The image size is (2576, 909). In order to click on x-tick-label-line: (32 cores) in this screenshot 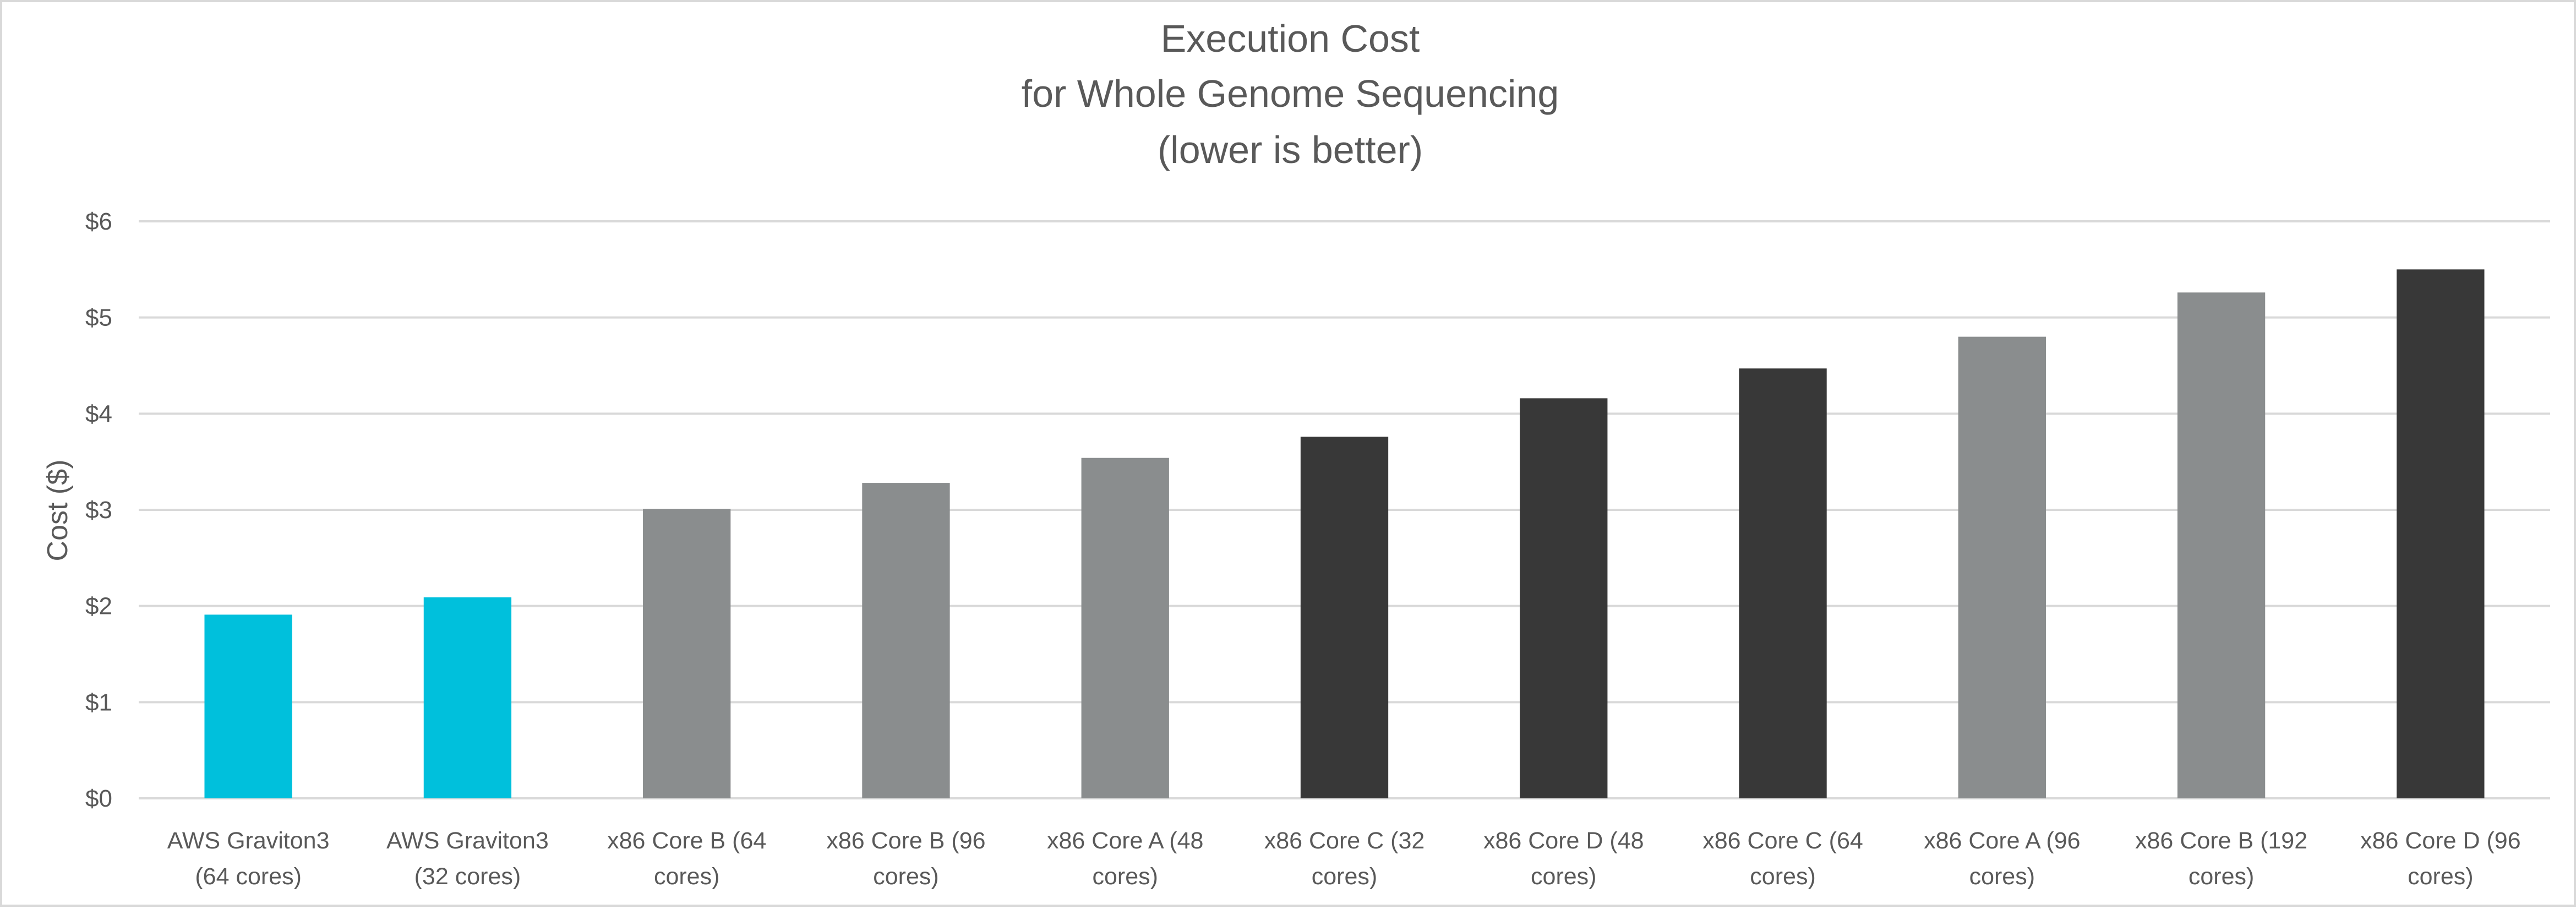, I will do `click(467, 876)`.